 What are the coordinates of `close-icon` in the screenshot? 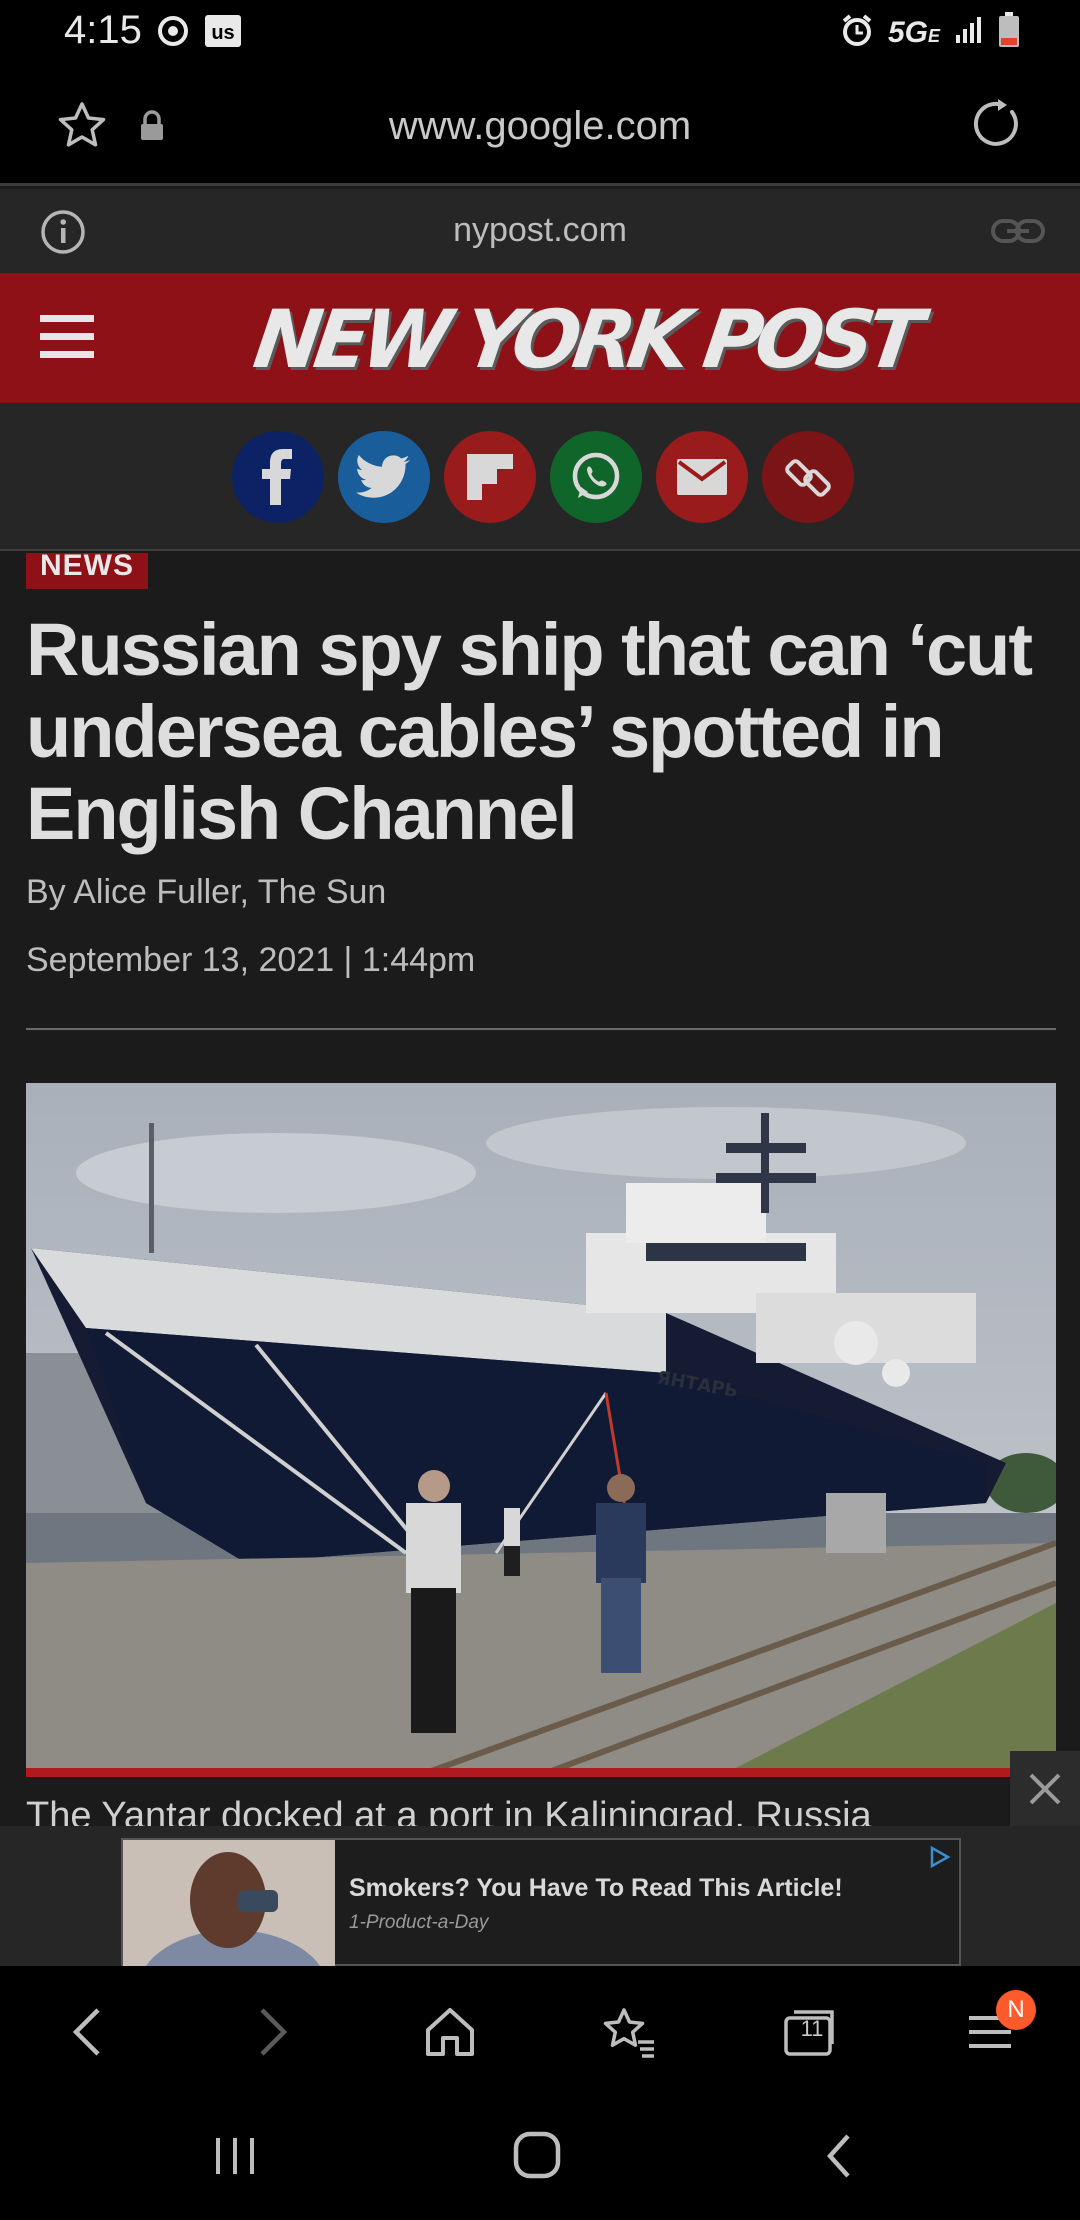 It's located at (1045, 1788).